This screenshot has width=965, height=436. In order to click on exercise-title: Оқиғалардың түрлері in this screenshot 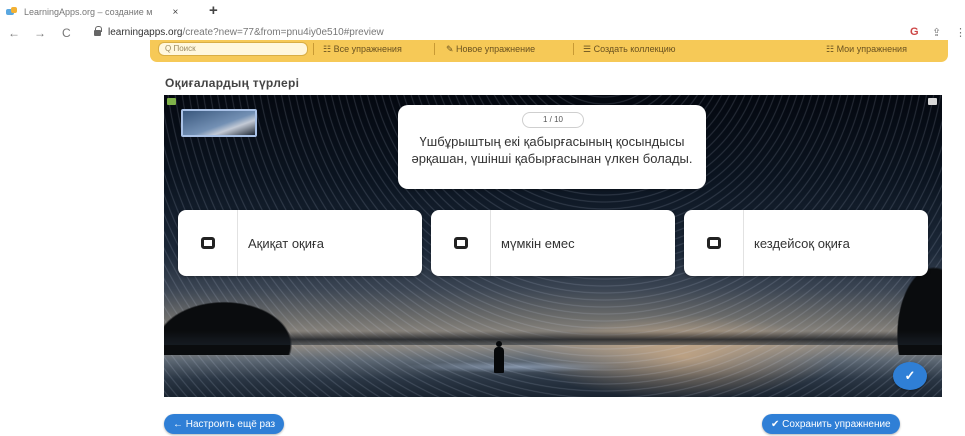, I will do `click(232, 83)`.